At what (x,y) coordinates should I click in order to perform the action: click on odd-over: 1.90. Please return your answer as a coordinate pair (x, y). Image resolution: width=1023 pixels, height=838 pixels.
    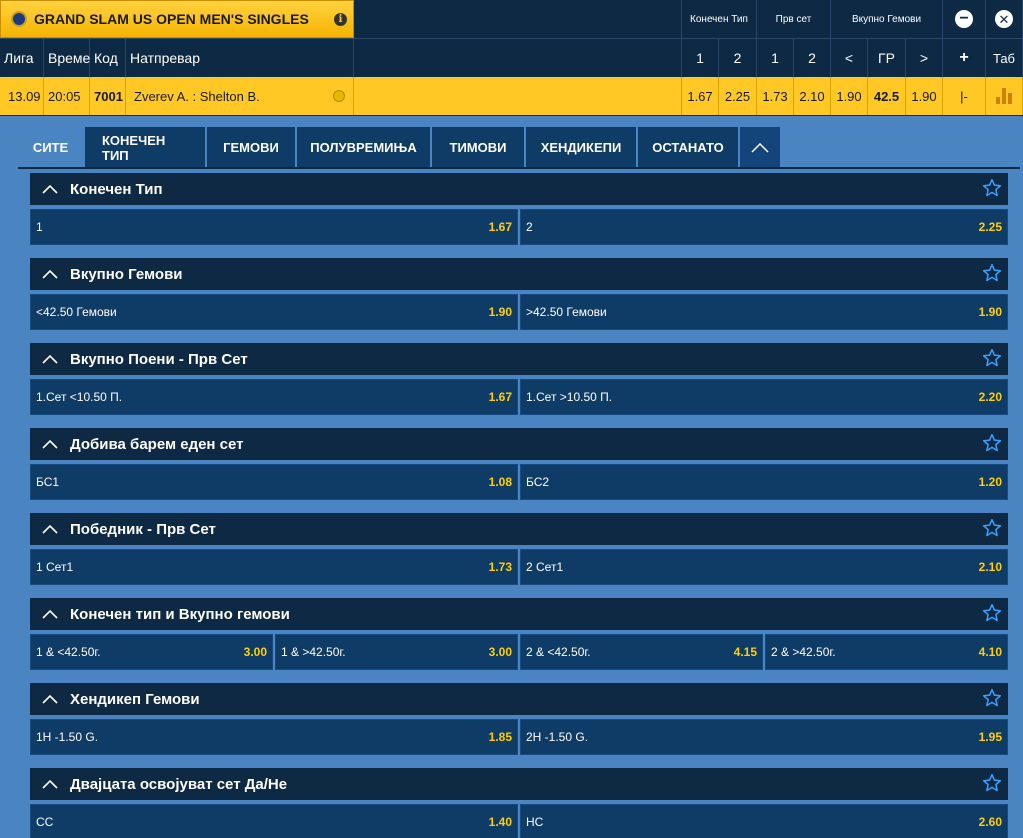
    Looking at the image, I should click on (924, 96).